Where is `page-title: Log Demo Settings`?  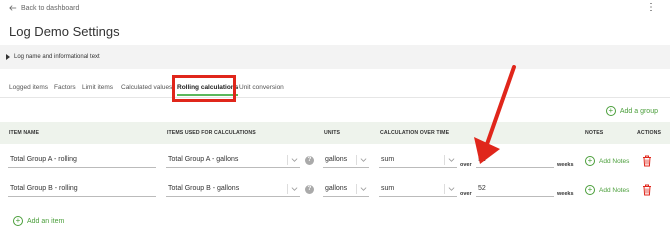 page-title: Log Demo Settings is located at coordinates (64, 31).